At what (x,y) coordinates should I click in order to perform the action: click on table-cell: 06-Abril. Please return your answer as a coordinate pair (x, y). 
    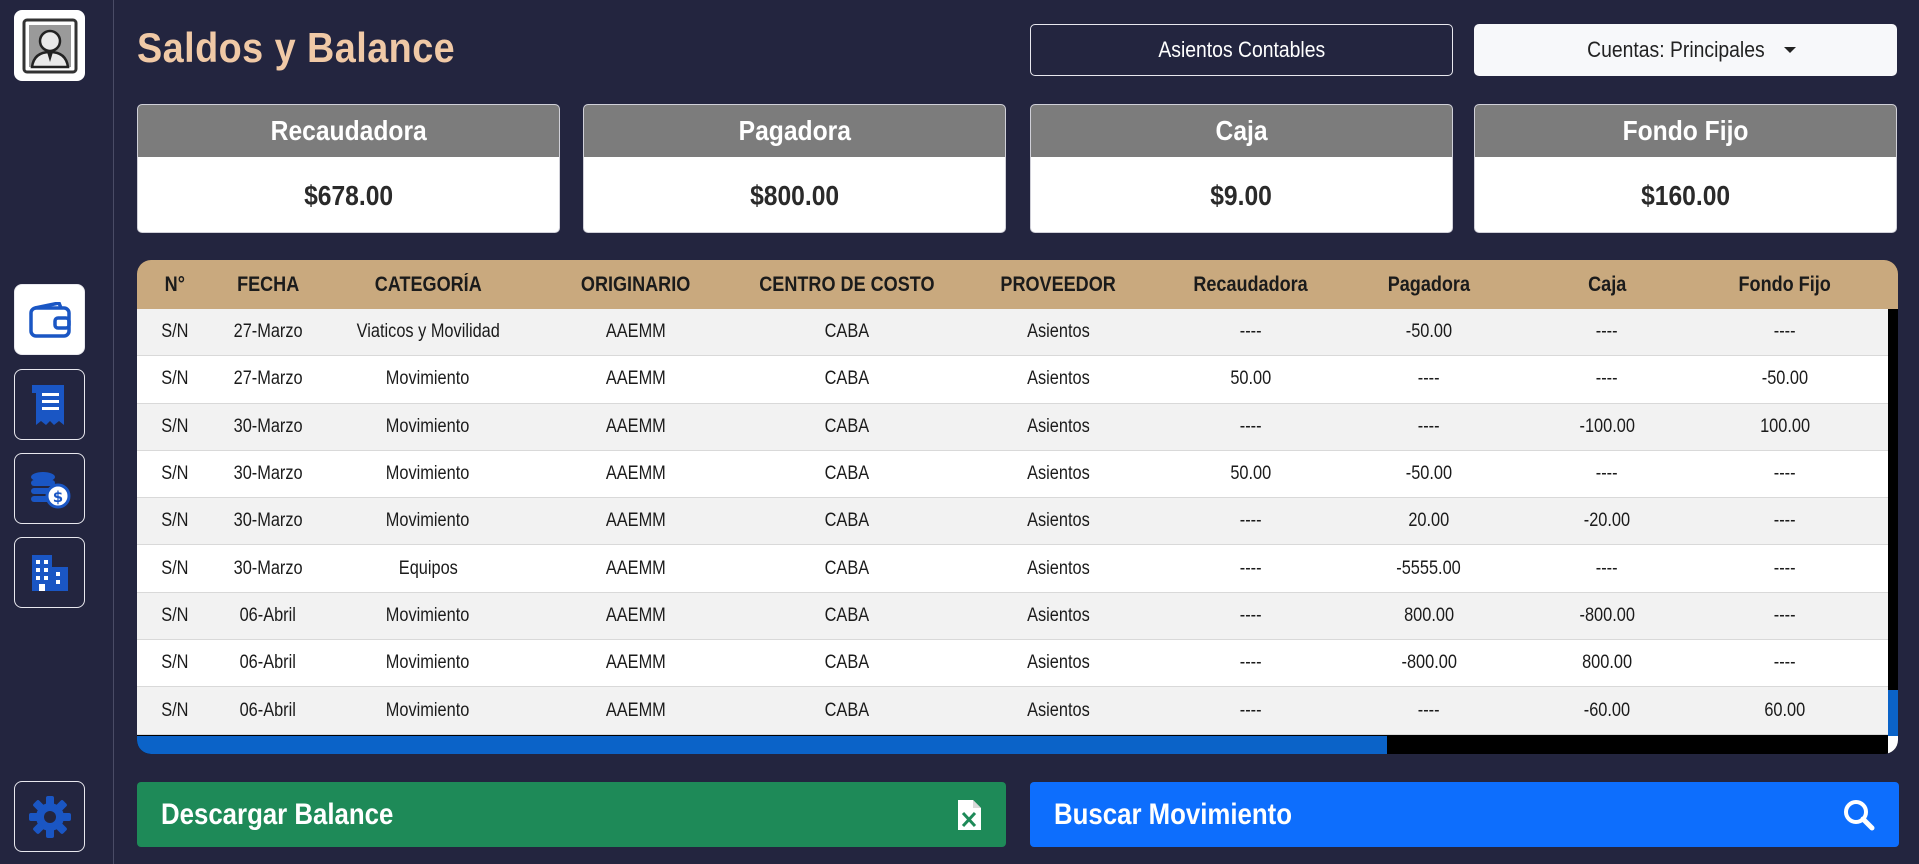
    Looking at the image, I should click on (268, 663).